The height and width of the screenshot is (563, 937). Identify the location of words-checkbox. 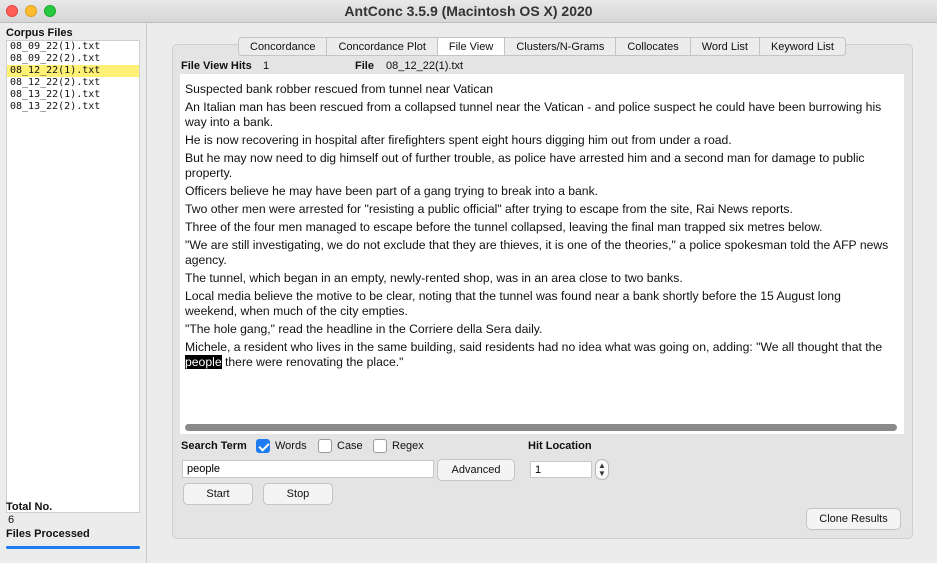
(263, 446).